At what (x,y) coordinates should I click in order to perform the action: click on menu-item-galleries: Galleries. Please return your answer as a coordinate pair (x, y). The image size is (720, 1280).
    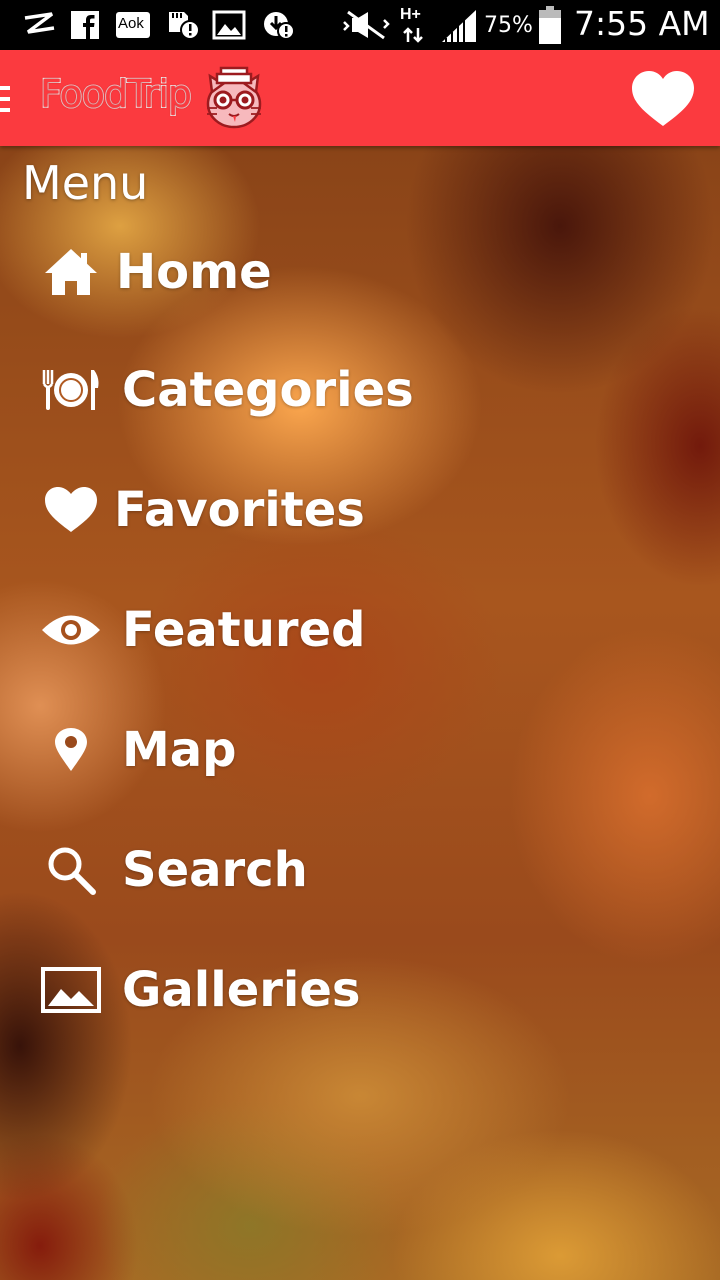
    Looking at the image, I should click on (318, 990).